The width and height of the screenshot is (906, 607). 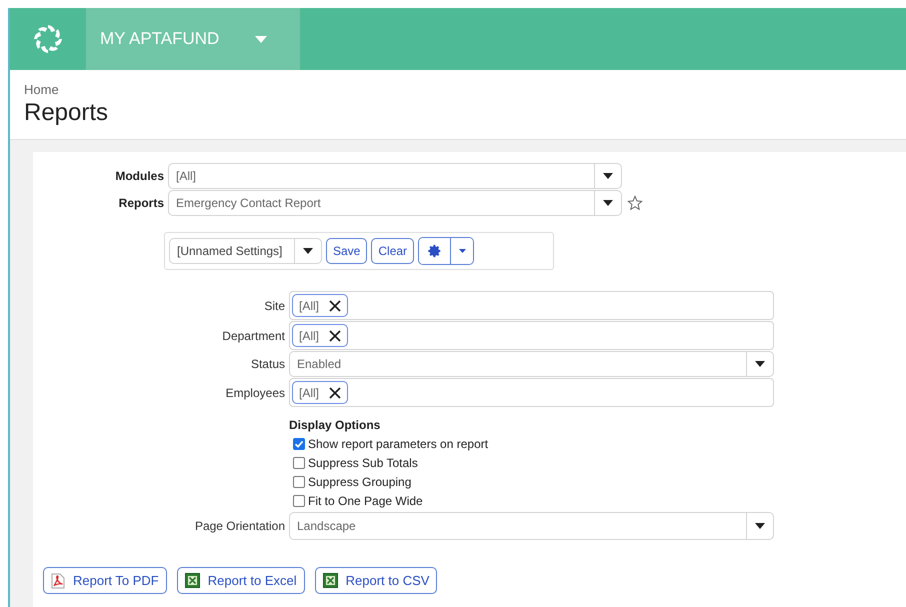 What do you see at coordinates (139, 176) in the screenshot?
I see `field-label: Modules` at bounding box center [139, 176].